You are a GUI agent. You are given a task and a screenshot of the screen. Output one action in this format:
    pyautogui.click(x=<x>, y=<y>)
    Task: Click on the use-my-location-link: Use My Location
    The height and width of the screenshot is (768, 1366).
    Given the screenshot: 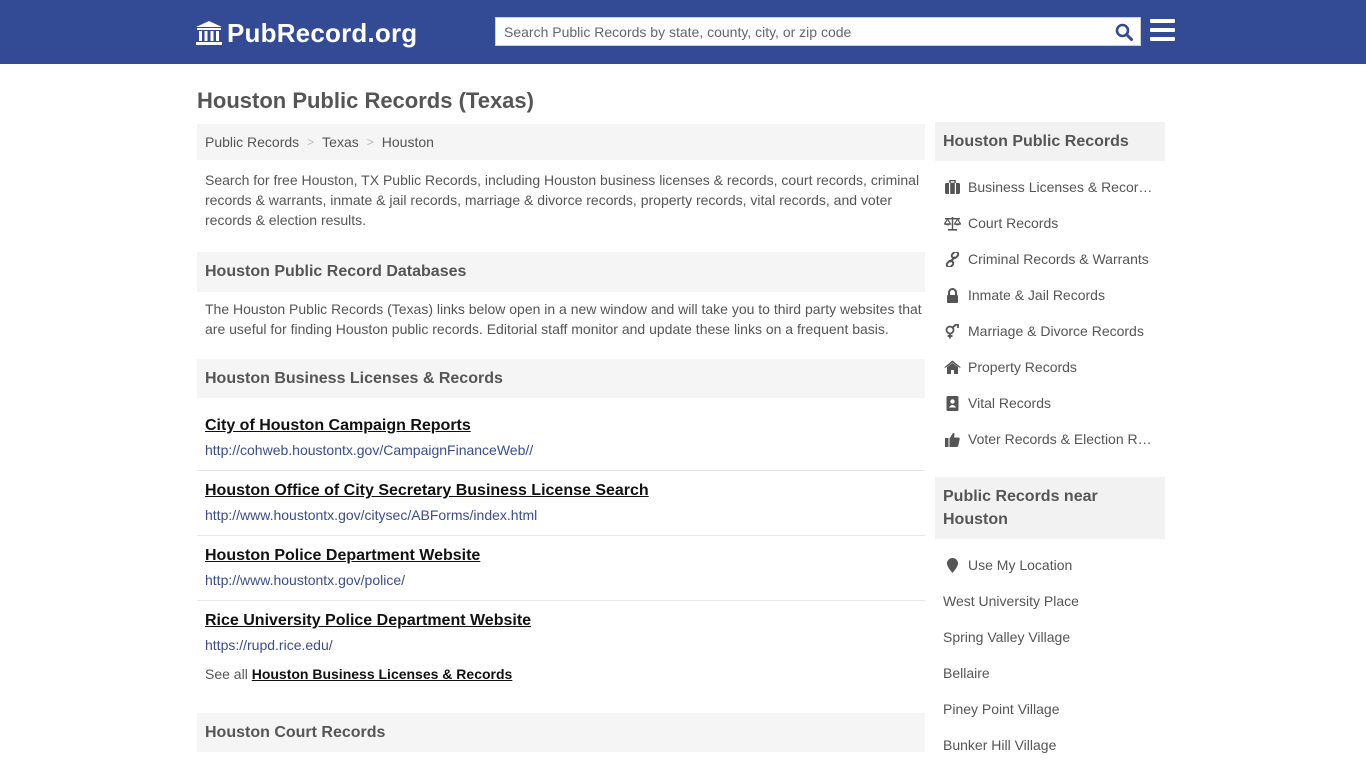 What is the action you would take?
    pyautogui.click(x=1007, y=565)
    